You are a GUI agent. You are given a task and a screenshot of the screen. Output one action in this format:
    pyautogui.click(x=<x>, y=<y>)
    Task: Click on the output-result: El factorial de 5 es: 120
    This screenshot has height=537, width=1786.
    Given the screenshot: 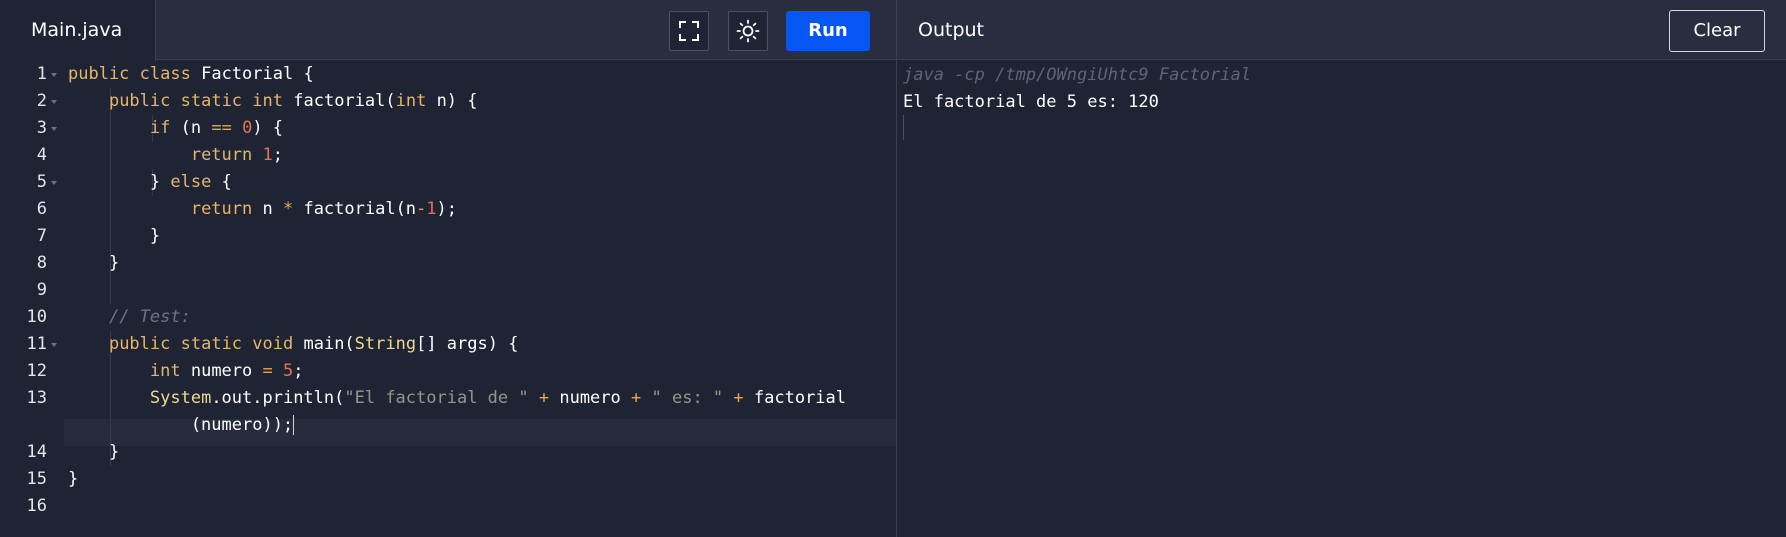 What is the action you would take?
    pyautogui.click(x=1031, y=102)
    